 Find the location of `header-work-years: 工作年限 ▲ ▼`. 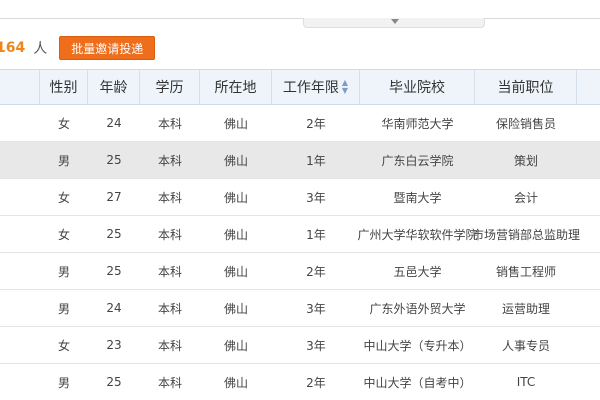

header-work-years: 工作年限 ▲ ▼ is located at coordinates (316, 87).